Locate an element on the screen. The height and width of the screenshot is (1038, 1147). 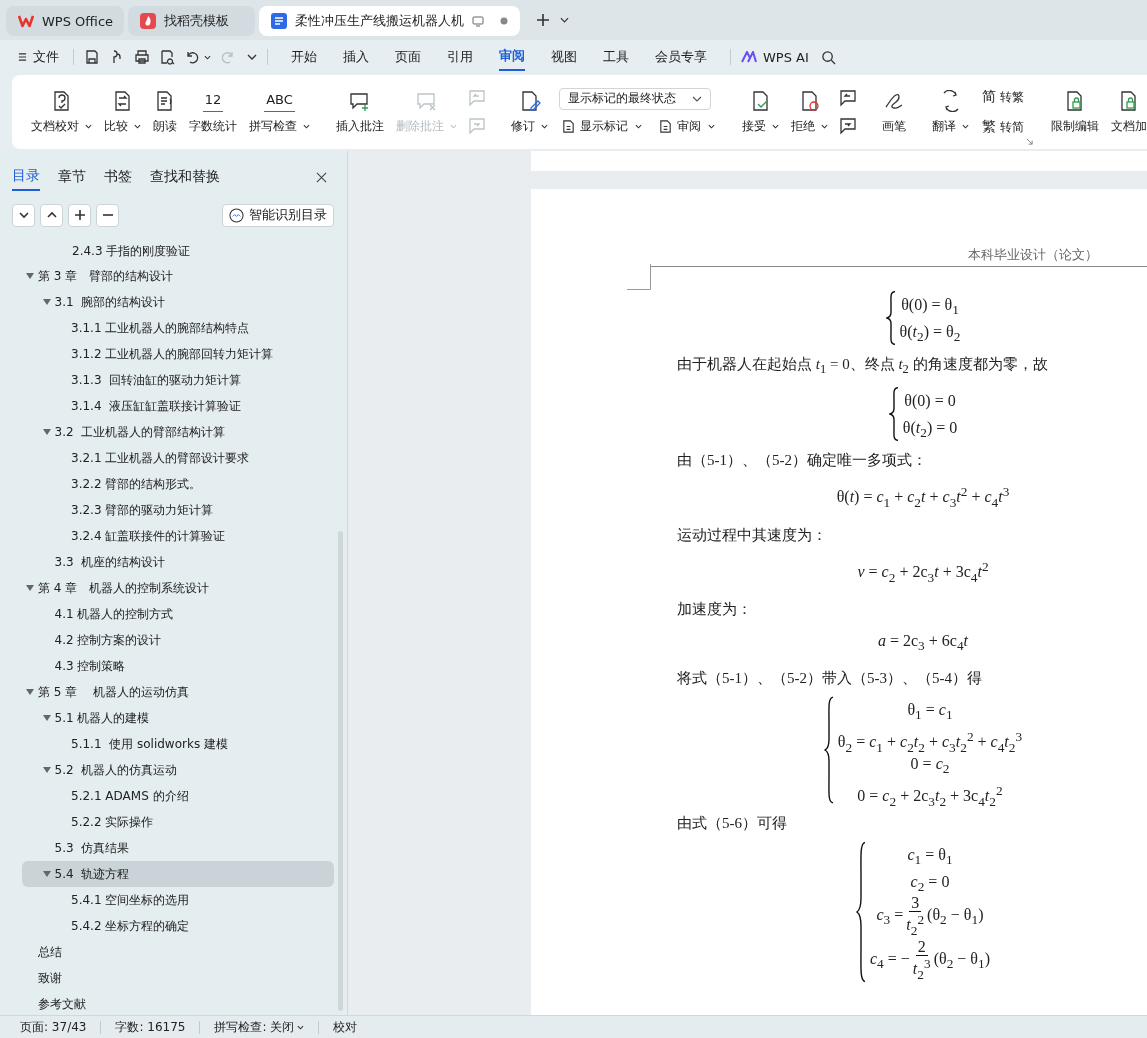
toc-item: 4.3 控制策略 is located at coordinates (178, 666).